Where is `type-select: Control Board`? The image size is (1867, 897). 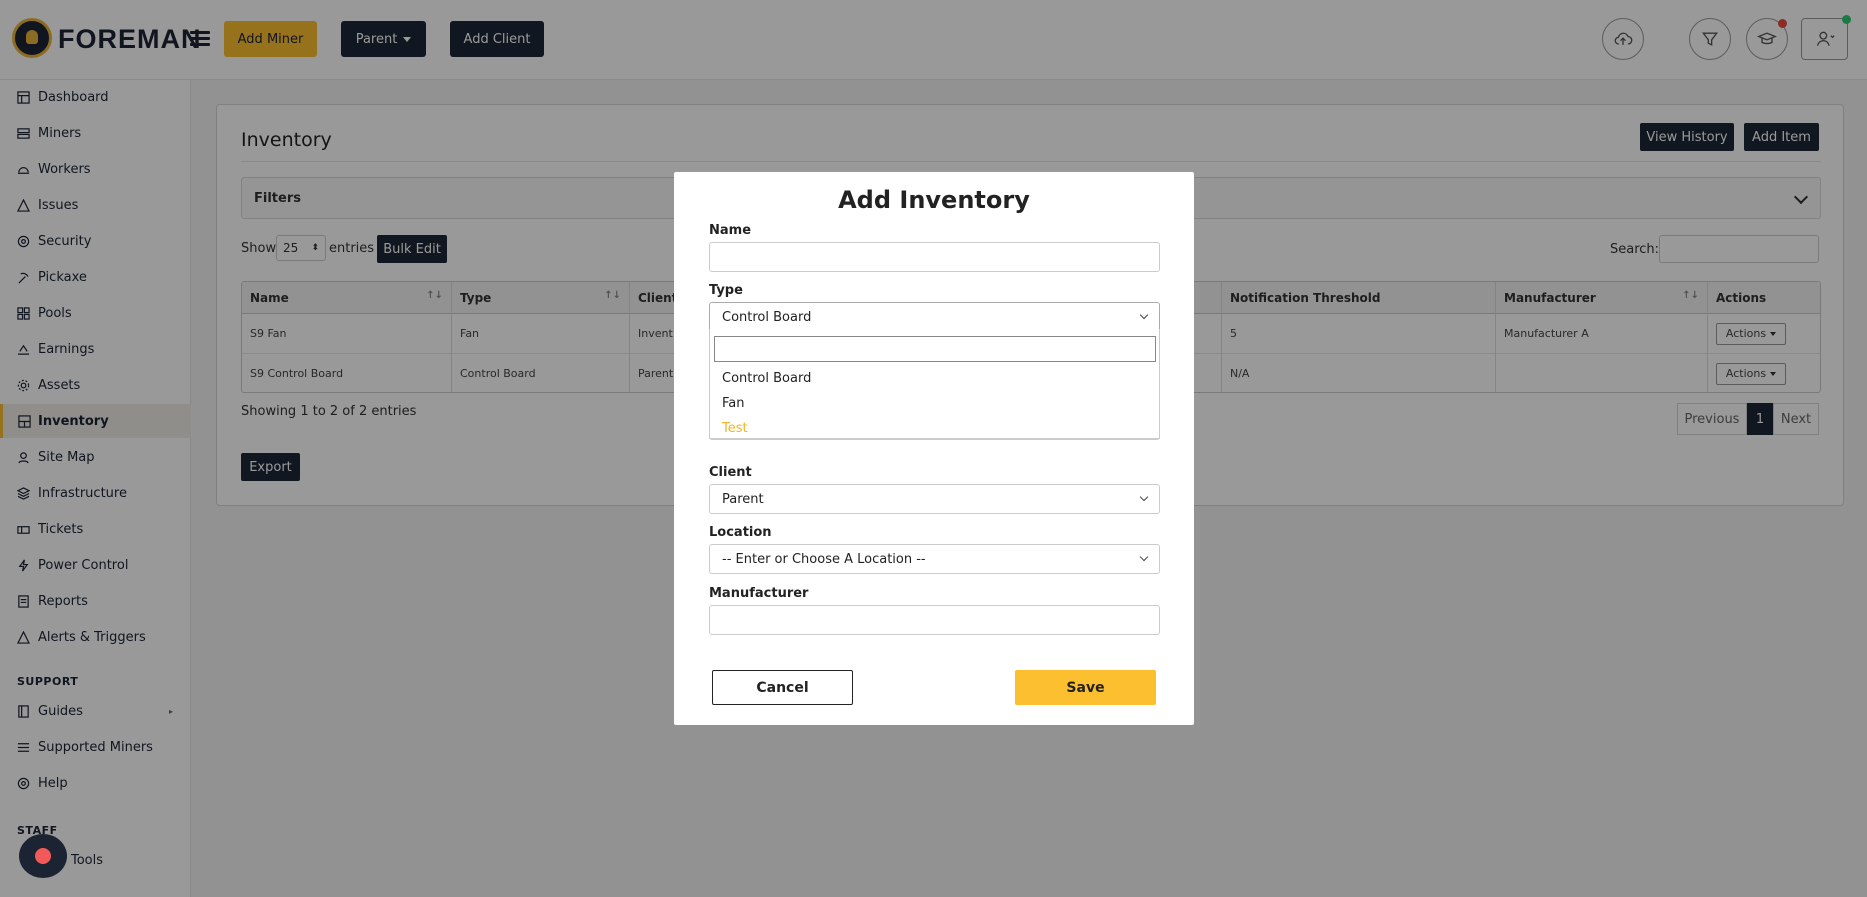 type-select: Control Board is located at coordinates (934, 317).